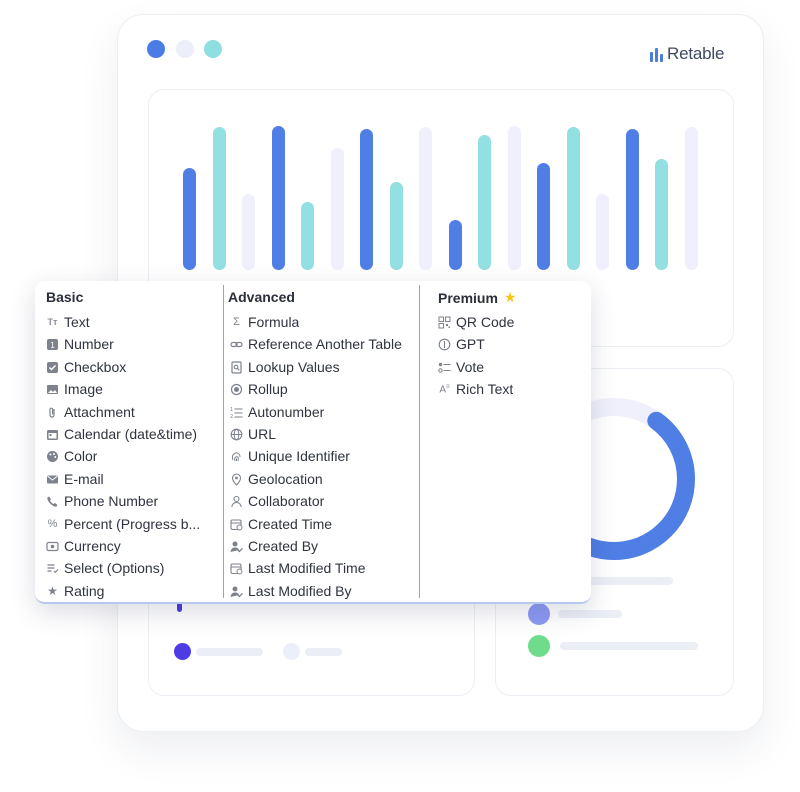 The width and height of the screenshot is (800, 792). I want to click on field-type-item: Checkbox, so click(86, 367).